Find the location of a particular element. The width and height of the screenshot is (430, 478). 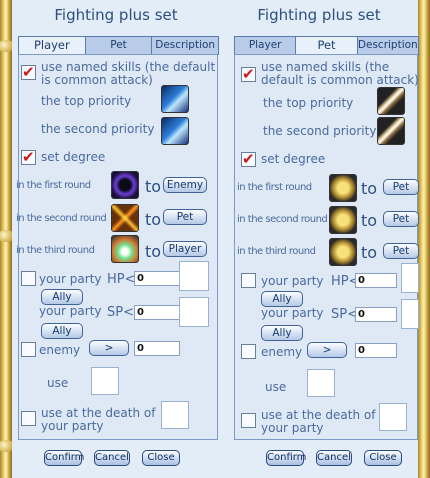

left-frame-bar is located at coordinates (7, 239).